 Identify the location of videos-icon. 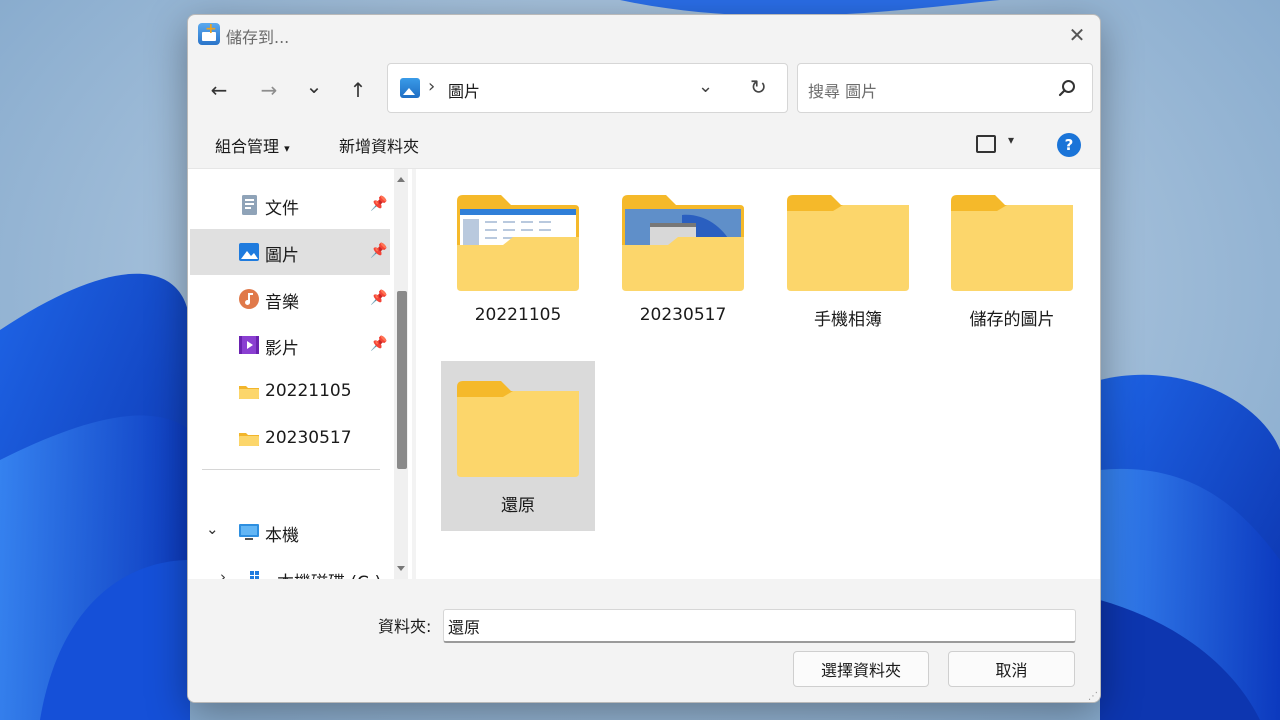
(249, 345).